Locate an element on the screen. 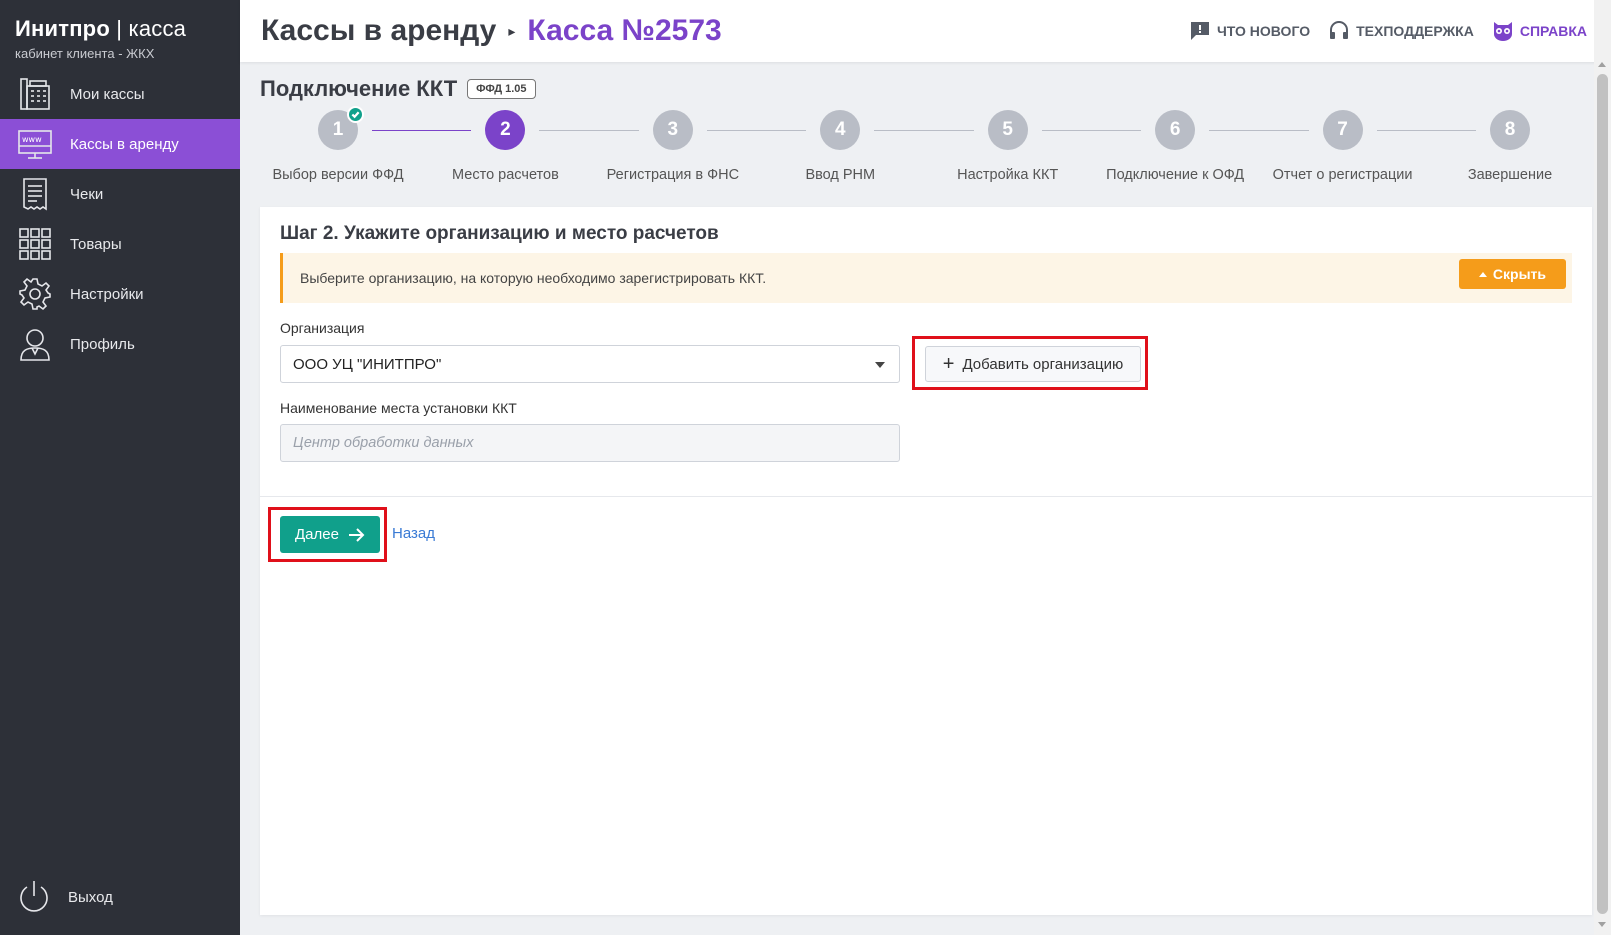  step-number: 5 is located at coordinates (1007, 130).